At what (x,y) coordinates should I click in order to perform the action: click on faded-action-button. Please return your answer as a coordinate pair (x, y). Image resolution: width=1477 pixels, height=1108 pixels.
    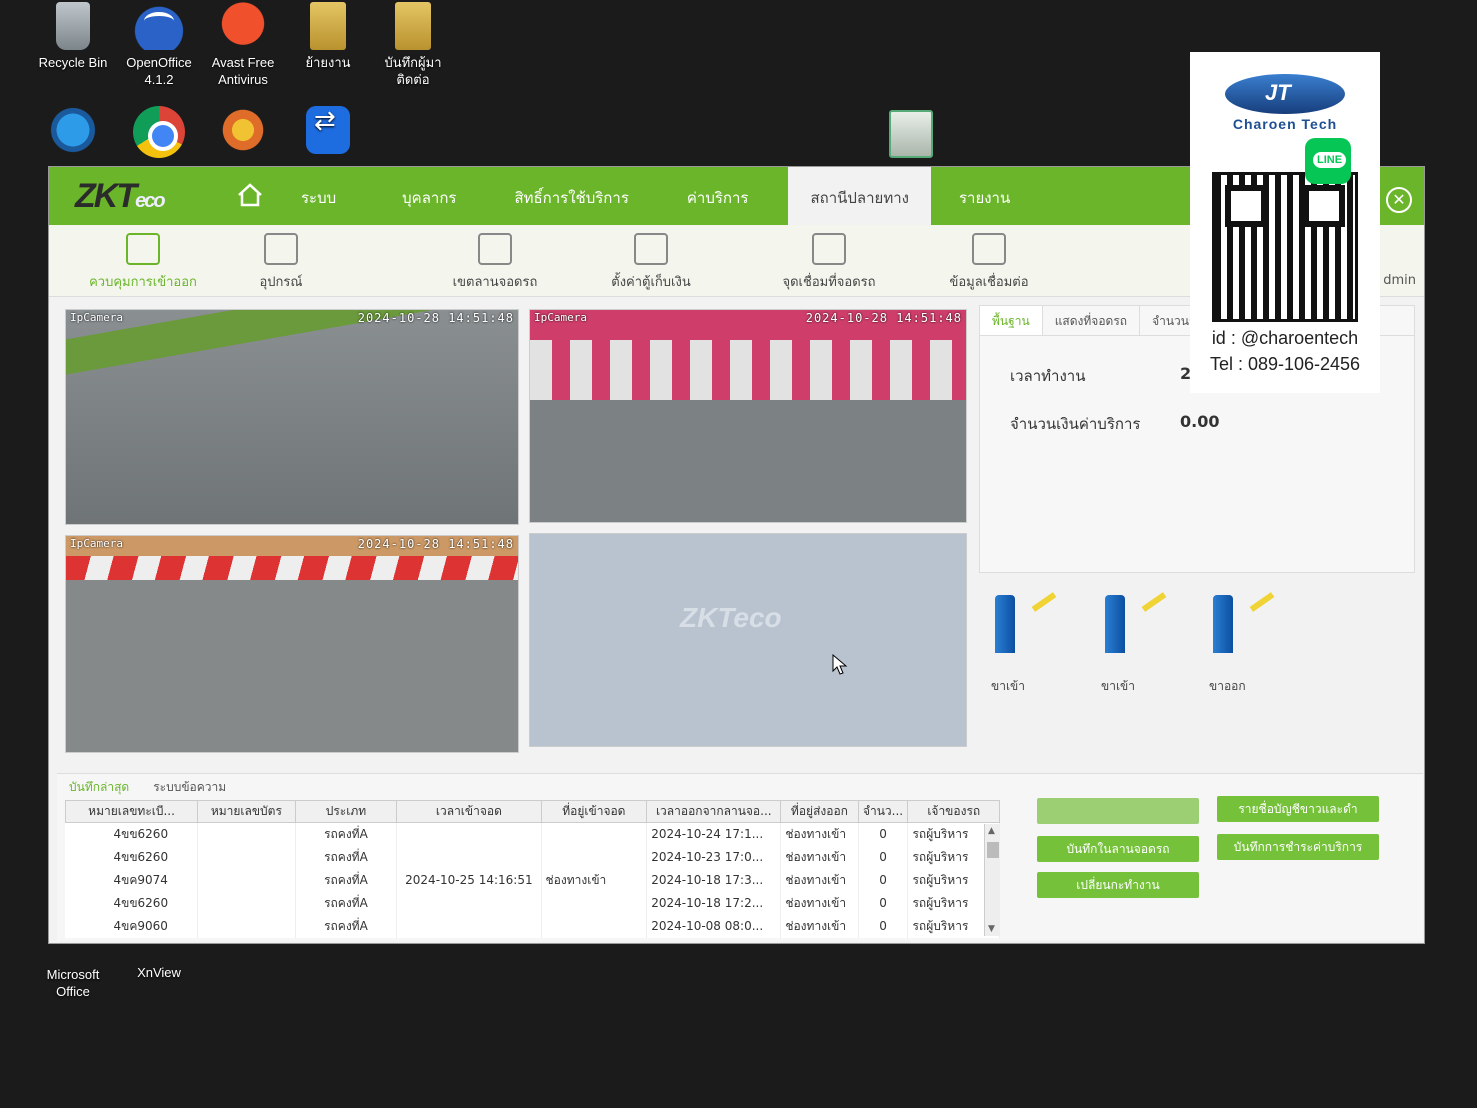
    Looking at the image, I should click on (1118, 811).